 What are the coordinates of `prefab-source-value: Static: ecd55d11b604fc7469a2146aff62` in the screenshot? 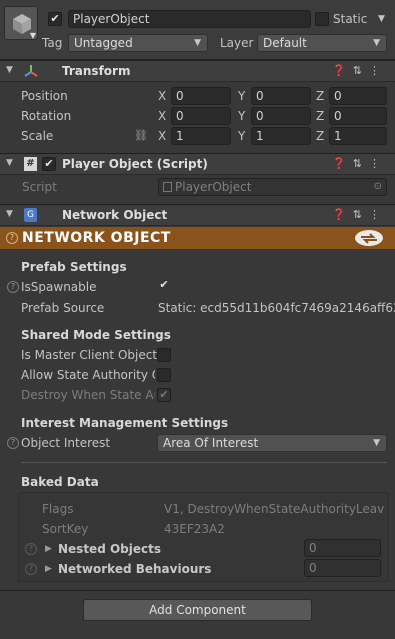 It's located at (276, 308).